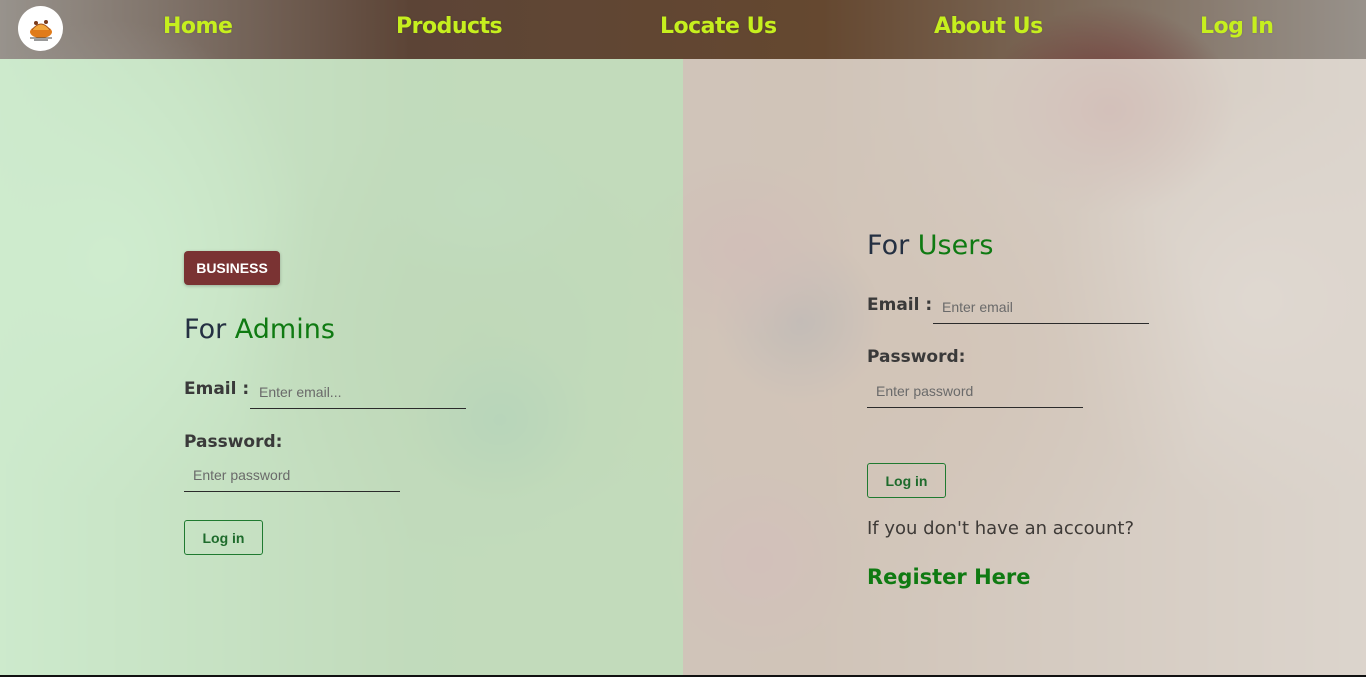  What do you see at coordinates (449, 26) in the screenshot?
I see `nav-products-link: Products` at bounding box center [449, 26].